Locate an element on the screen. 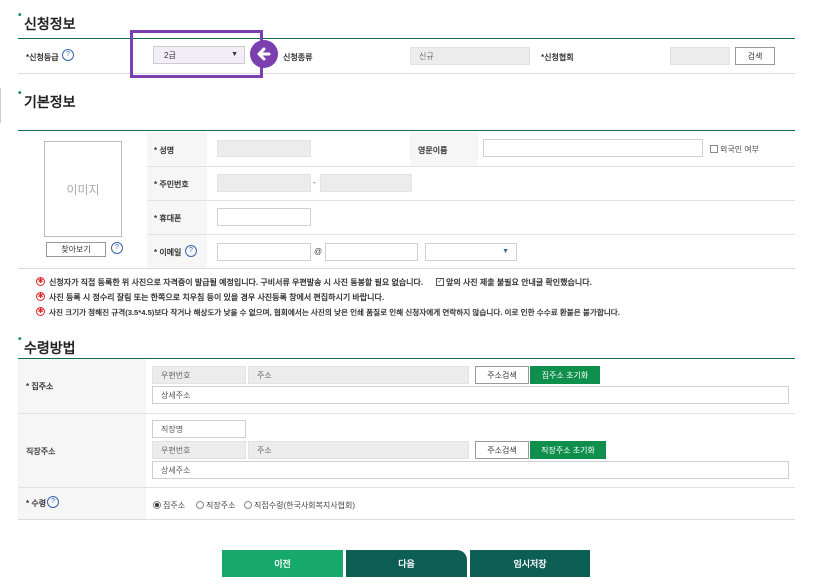  arrow-left-icon is located at coordinates (264, 54).